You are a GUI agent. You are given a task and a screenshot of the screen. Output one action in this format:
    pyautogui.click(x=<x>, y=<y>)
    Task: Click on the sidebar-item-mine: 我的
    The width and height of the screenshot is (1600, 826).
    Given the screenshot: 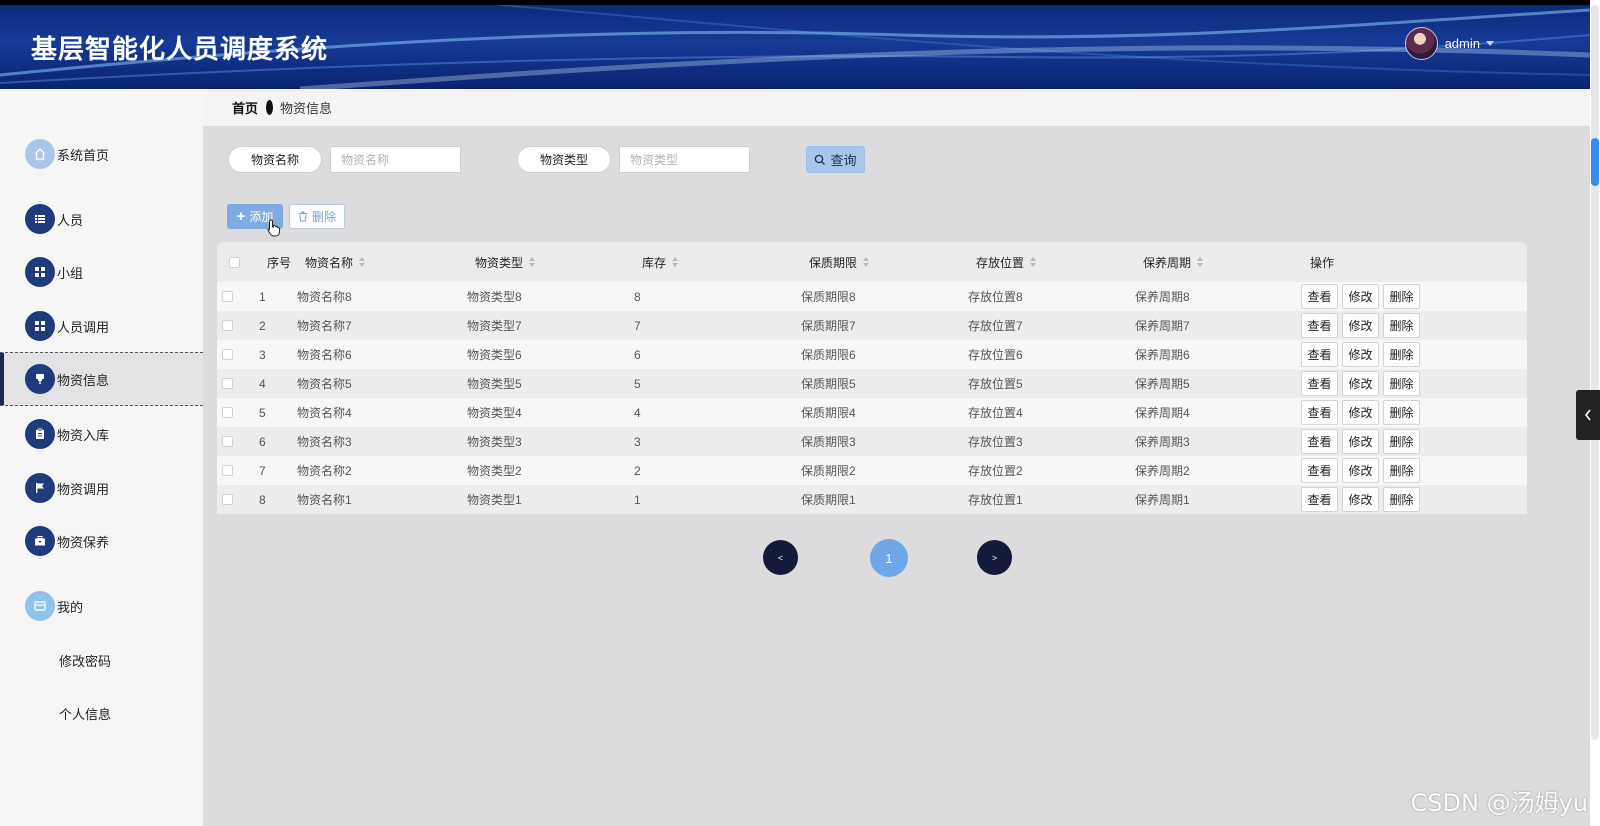 What is the action you would take?
    pyautogui.click(x=101, y=606)
    